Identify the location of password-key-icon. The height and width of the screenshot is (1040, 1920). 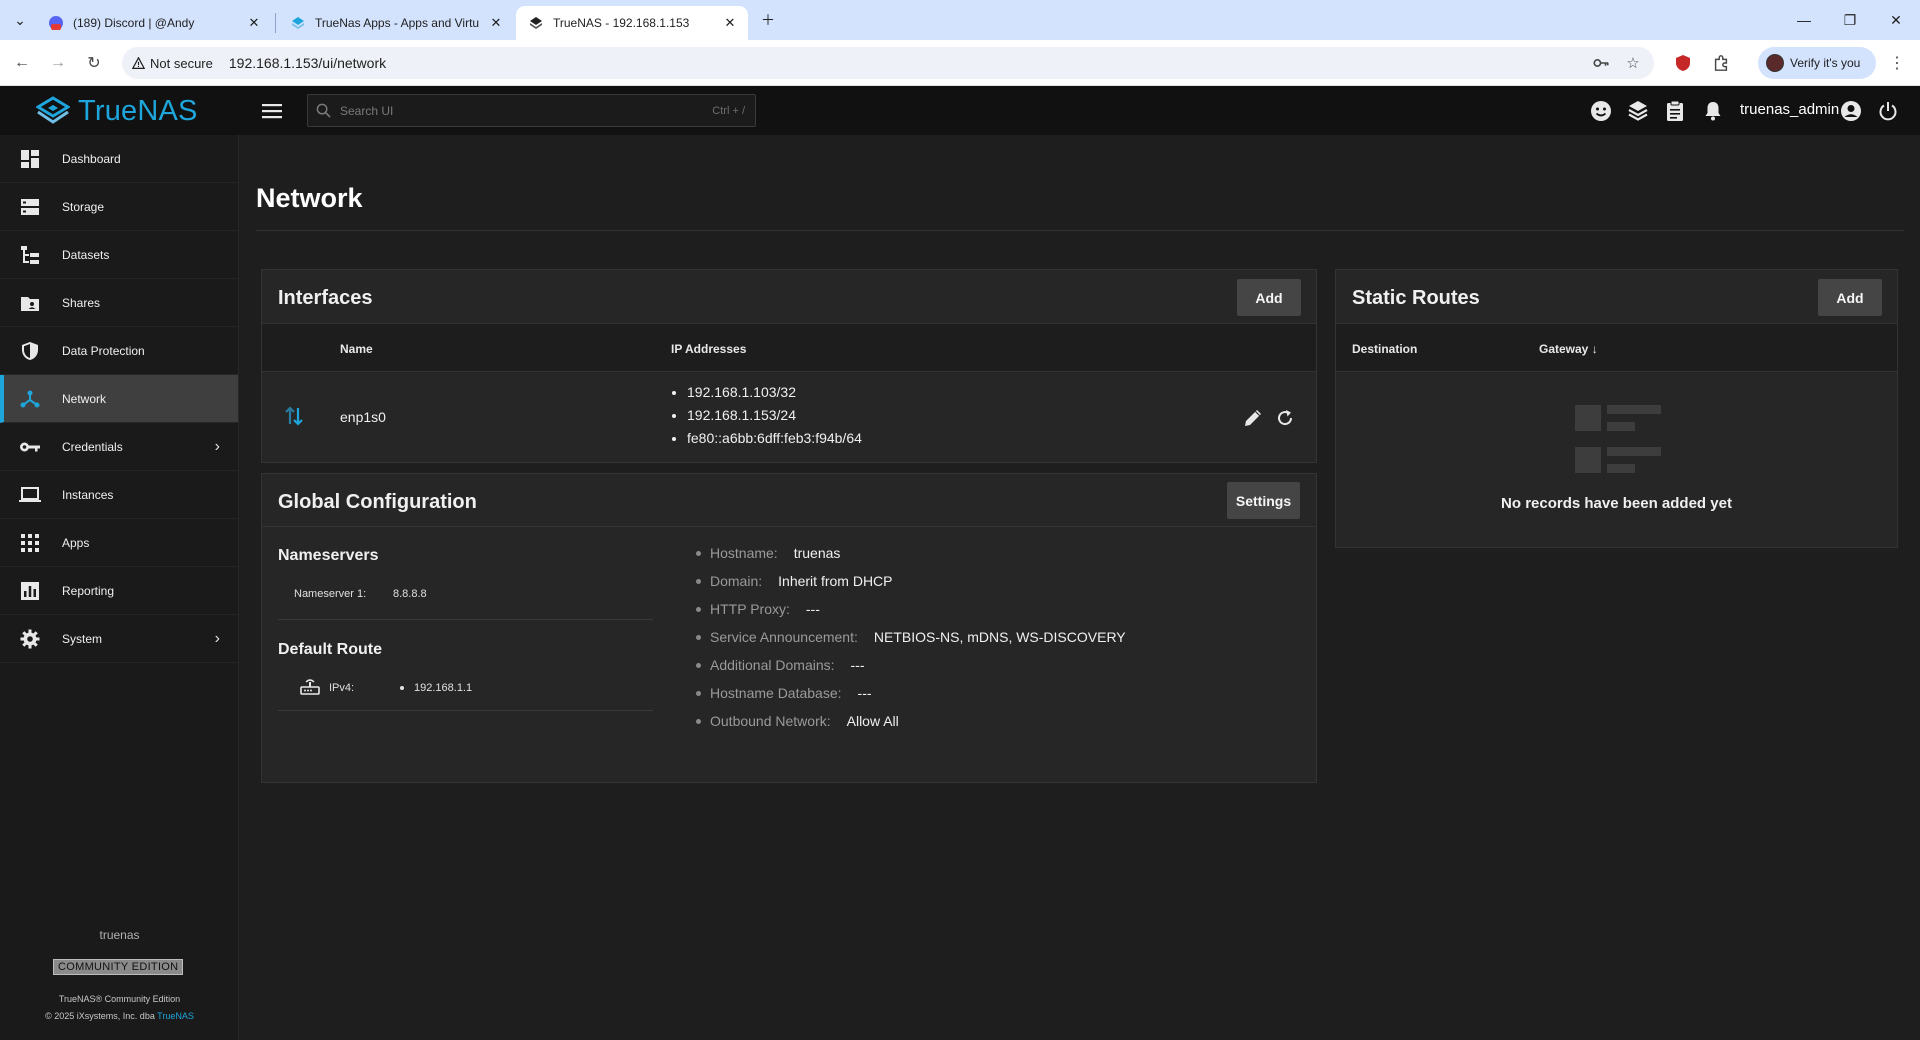
(1601, 63).